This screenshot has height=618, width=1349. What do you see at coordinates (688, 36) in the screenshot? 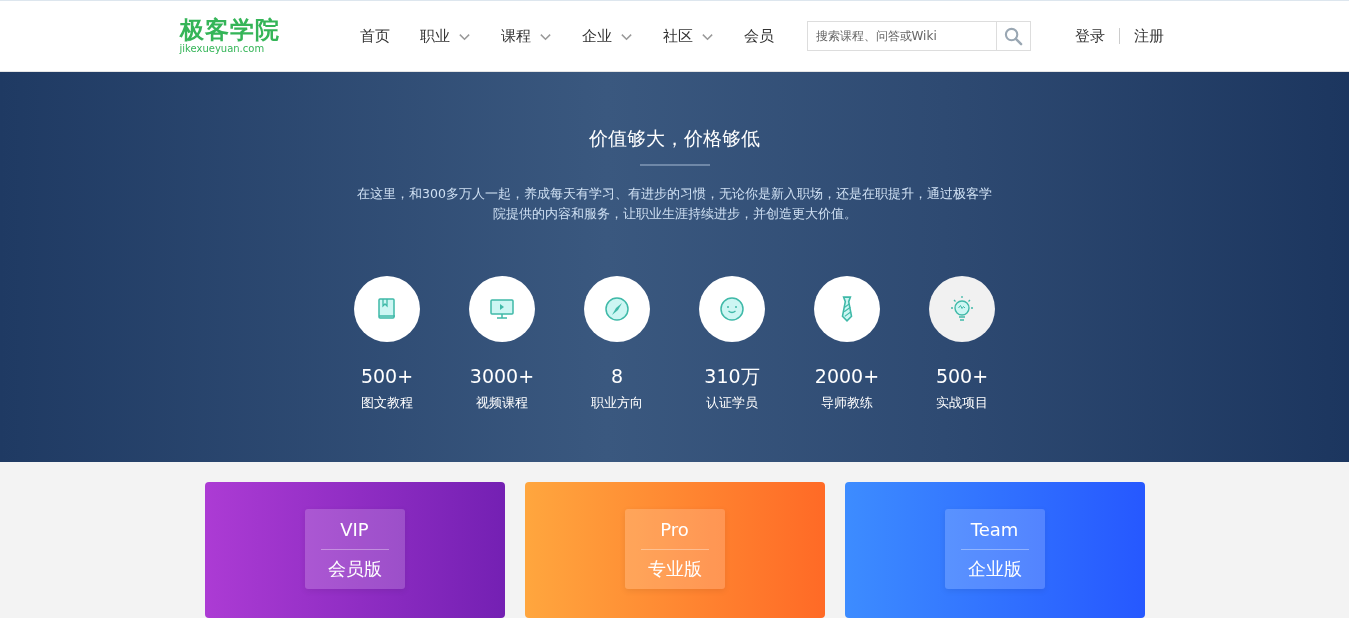
I see `nav-link: 社区` at bounding box center [688, 36].